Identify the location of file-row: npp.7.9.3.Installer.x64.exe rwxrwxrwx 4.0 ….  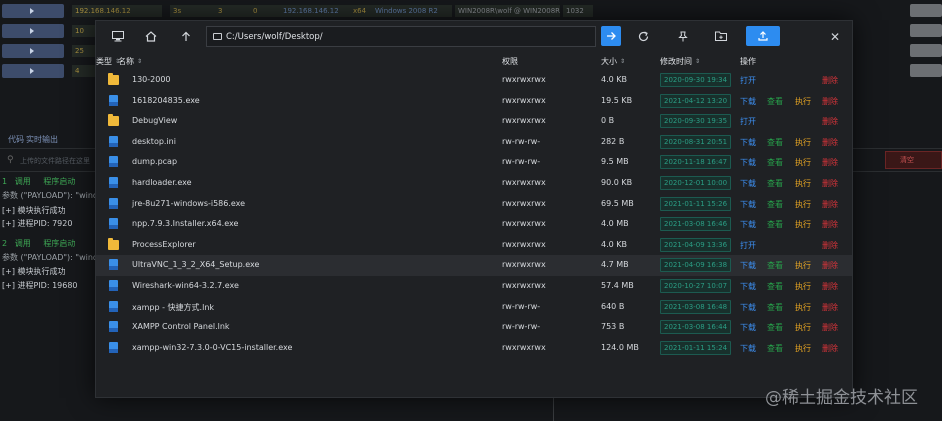
(474, 224).